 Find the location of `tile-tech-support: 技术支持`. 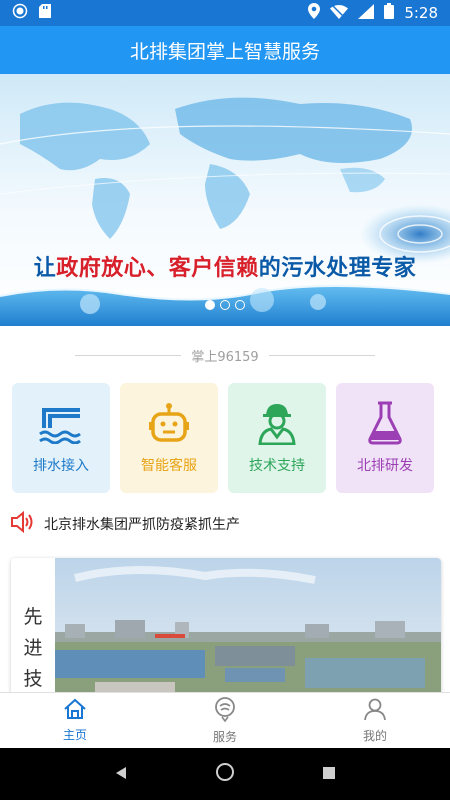

tile-tech-support: 技术支持 is located at coordinates (277, 438).